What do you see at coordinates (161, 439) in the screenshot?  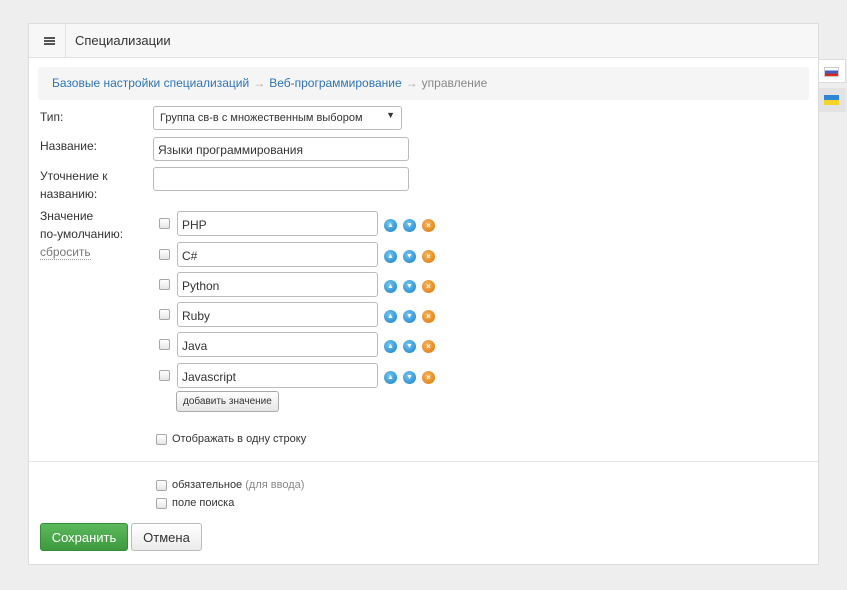 I see `one-line-checkbox` at bounding box center [161, 439].